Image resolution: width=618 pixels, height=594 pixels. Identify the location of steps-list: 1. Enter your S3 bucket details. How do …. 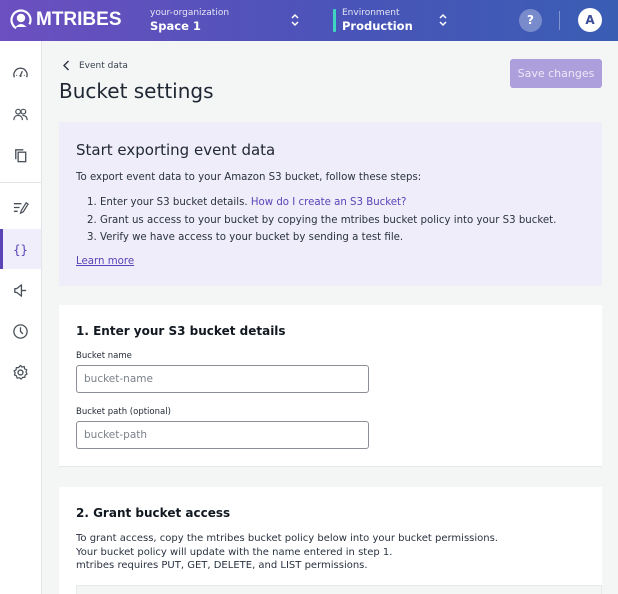
(321, 220).